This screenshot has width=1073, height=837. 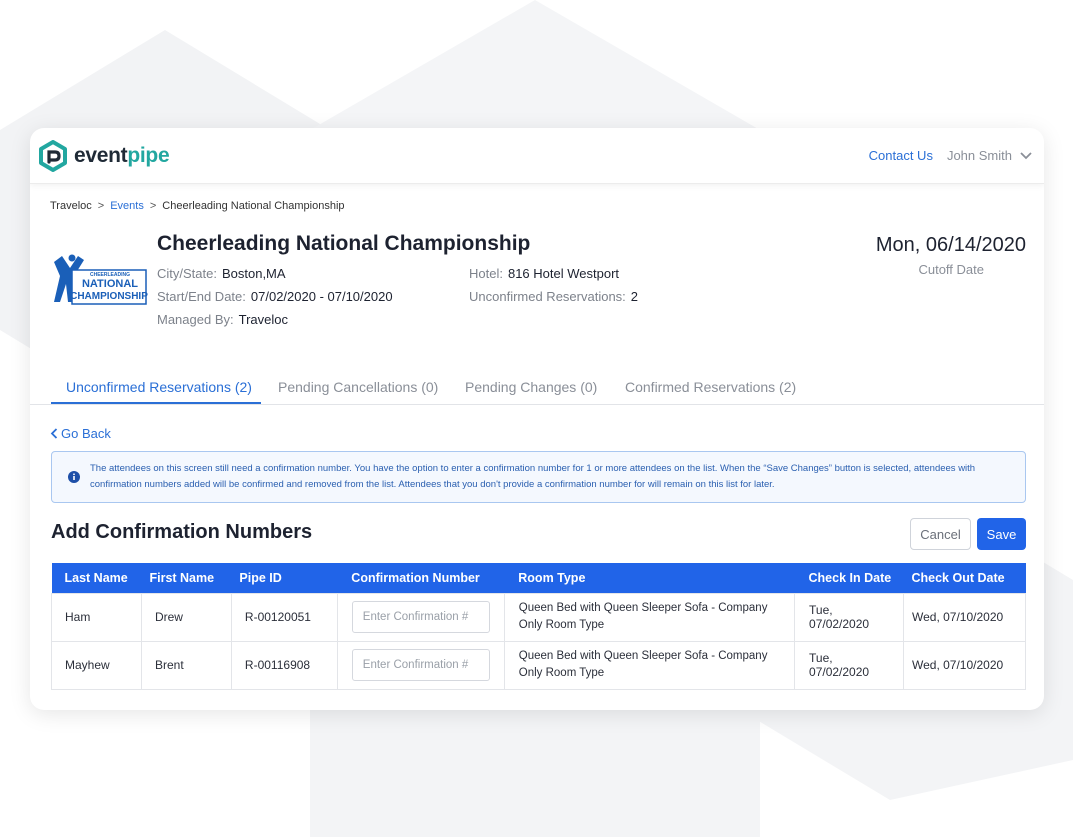 What do you see at coordinates (96, 665) in the screenshot?
I see `cell-last-name: Mayhew` at bounding box center [96, 665].